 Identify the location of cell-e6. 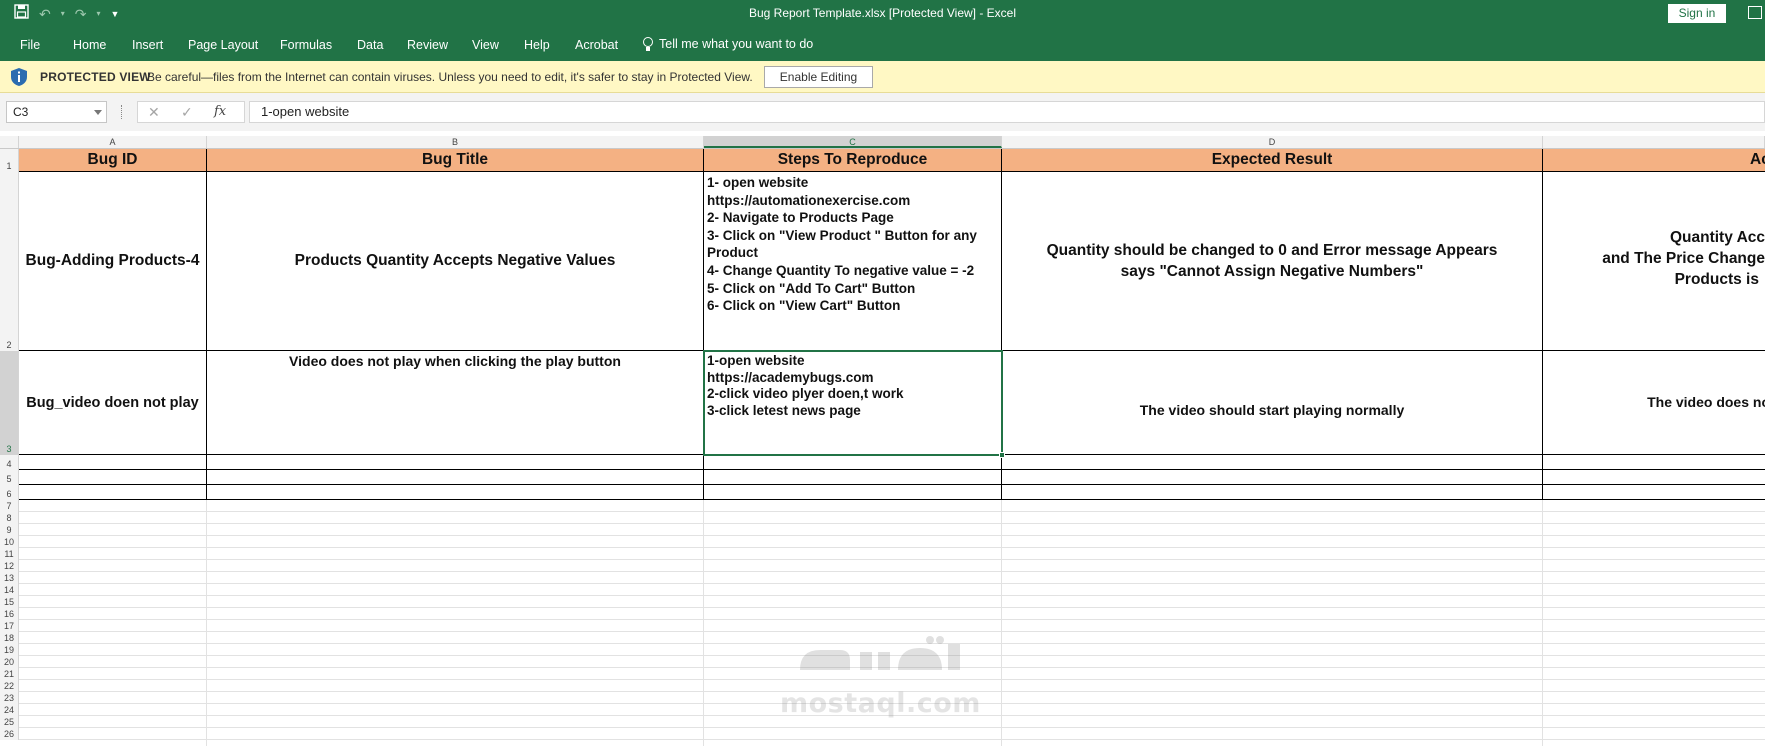
(1654, 492).